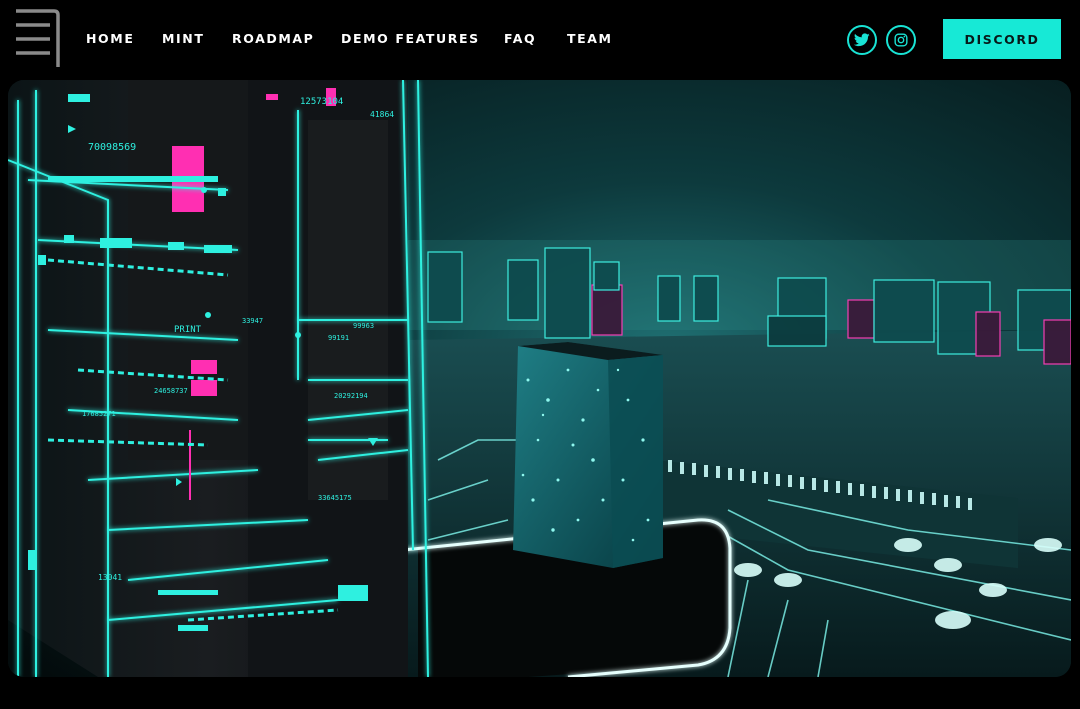  What do you see at coordinates (99, 414) in the screenshot?
I see `hud-label-10: 17685271` at bounding box center [99, 414].